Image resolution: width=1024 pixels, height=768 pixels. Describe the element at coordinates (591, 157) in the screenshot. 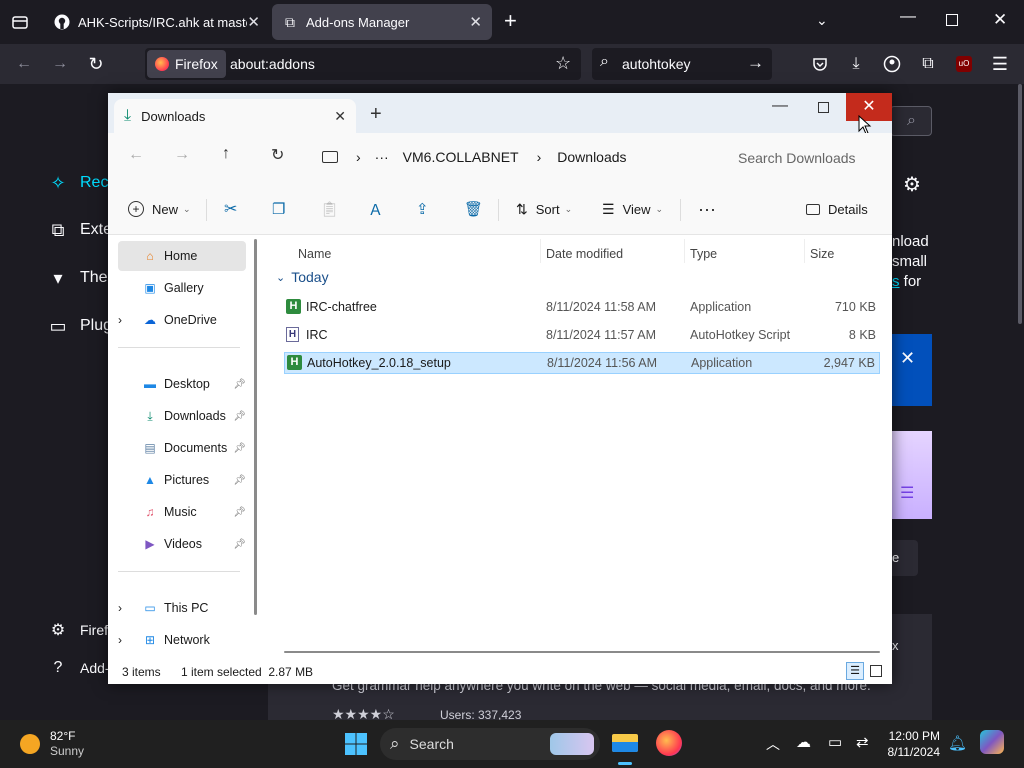

I see `breadcrumb-item: Downloads` at that location.